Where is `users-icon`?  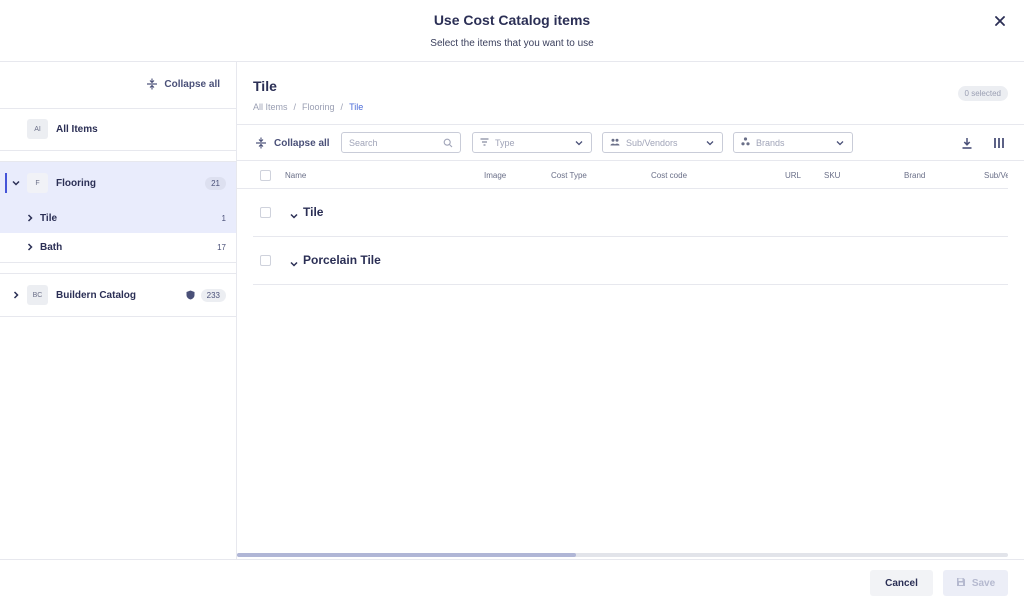
users-icon is located at coordinates (615, 143).